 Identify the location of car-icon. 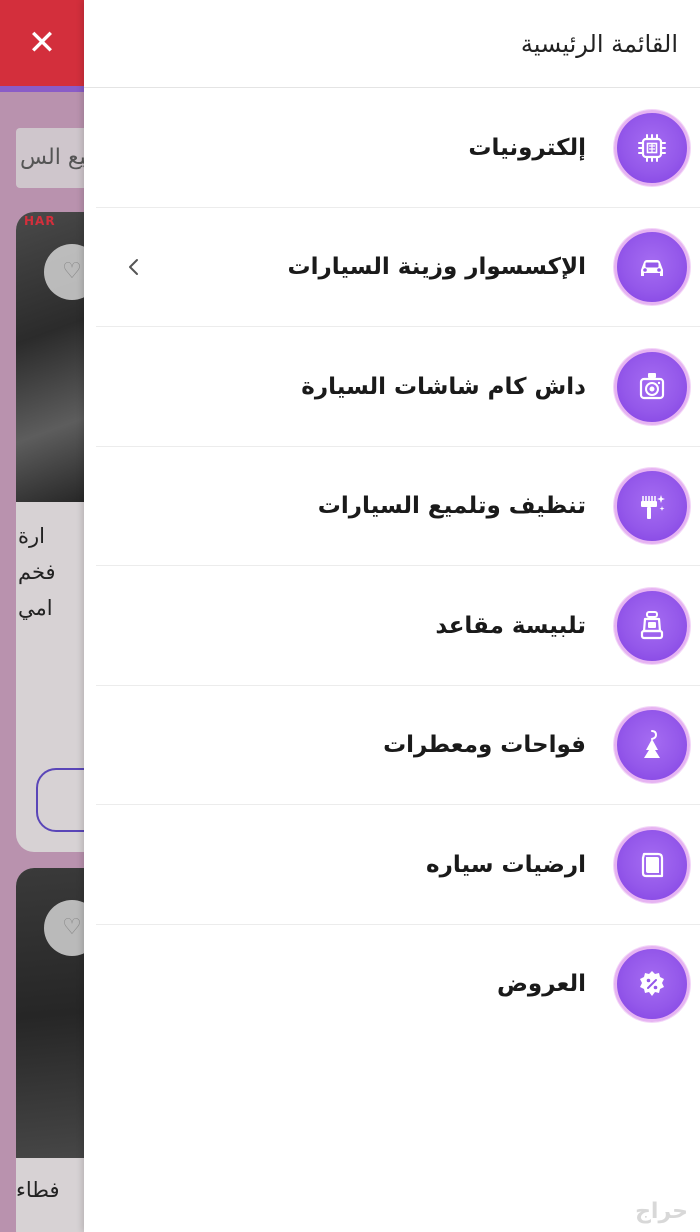
(652, 267).